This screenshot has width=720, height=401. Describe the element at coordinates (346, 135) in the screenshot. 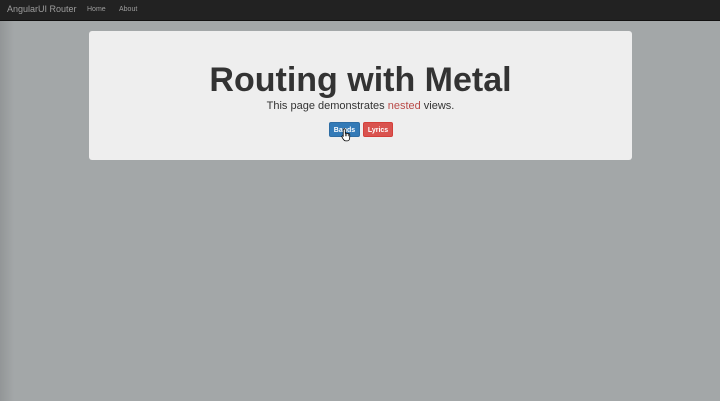

I see `hand-pointer-icon` at that location.